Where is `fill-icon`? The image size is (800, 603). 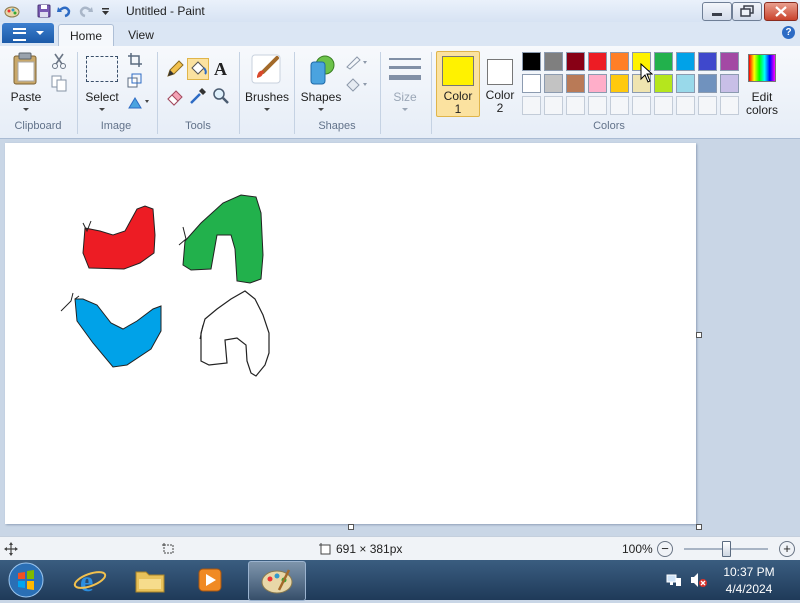
fill-icon is located at coordinates (356, 85).